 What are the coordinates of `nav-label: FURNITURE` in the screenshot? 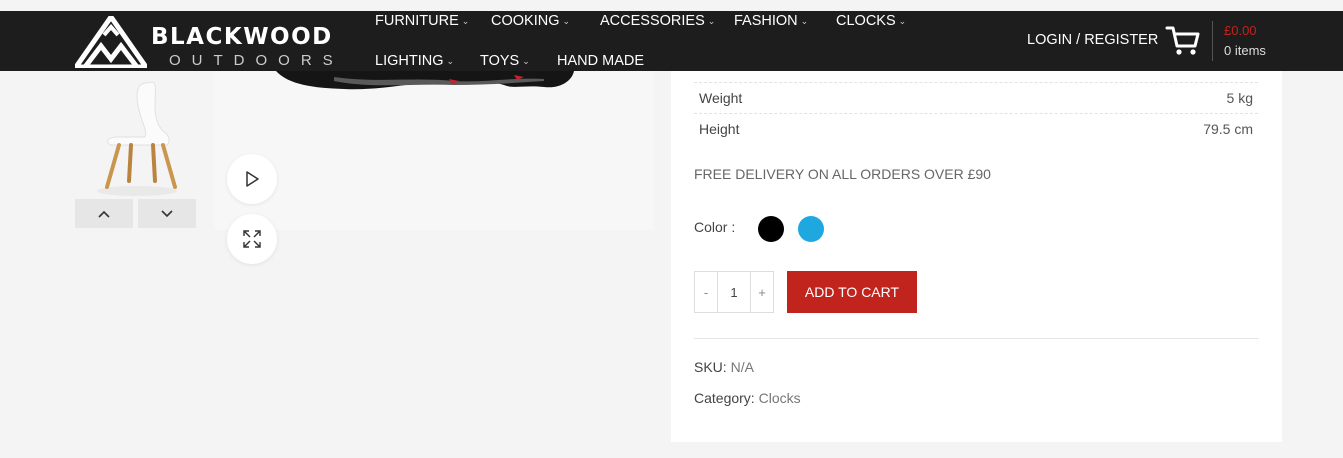 It's located at (417, 21).